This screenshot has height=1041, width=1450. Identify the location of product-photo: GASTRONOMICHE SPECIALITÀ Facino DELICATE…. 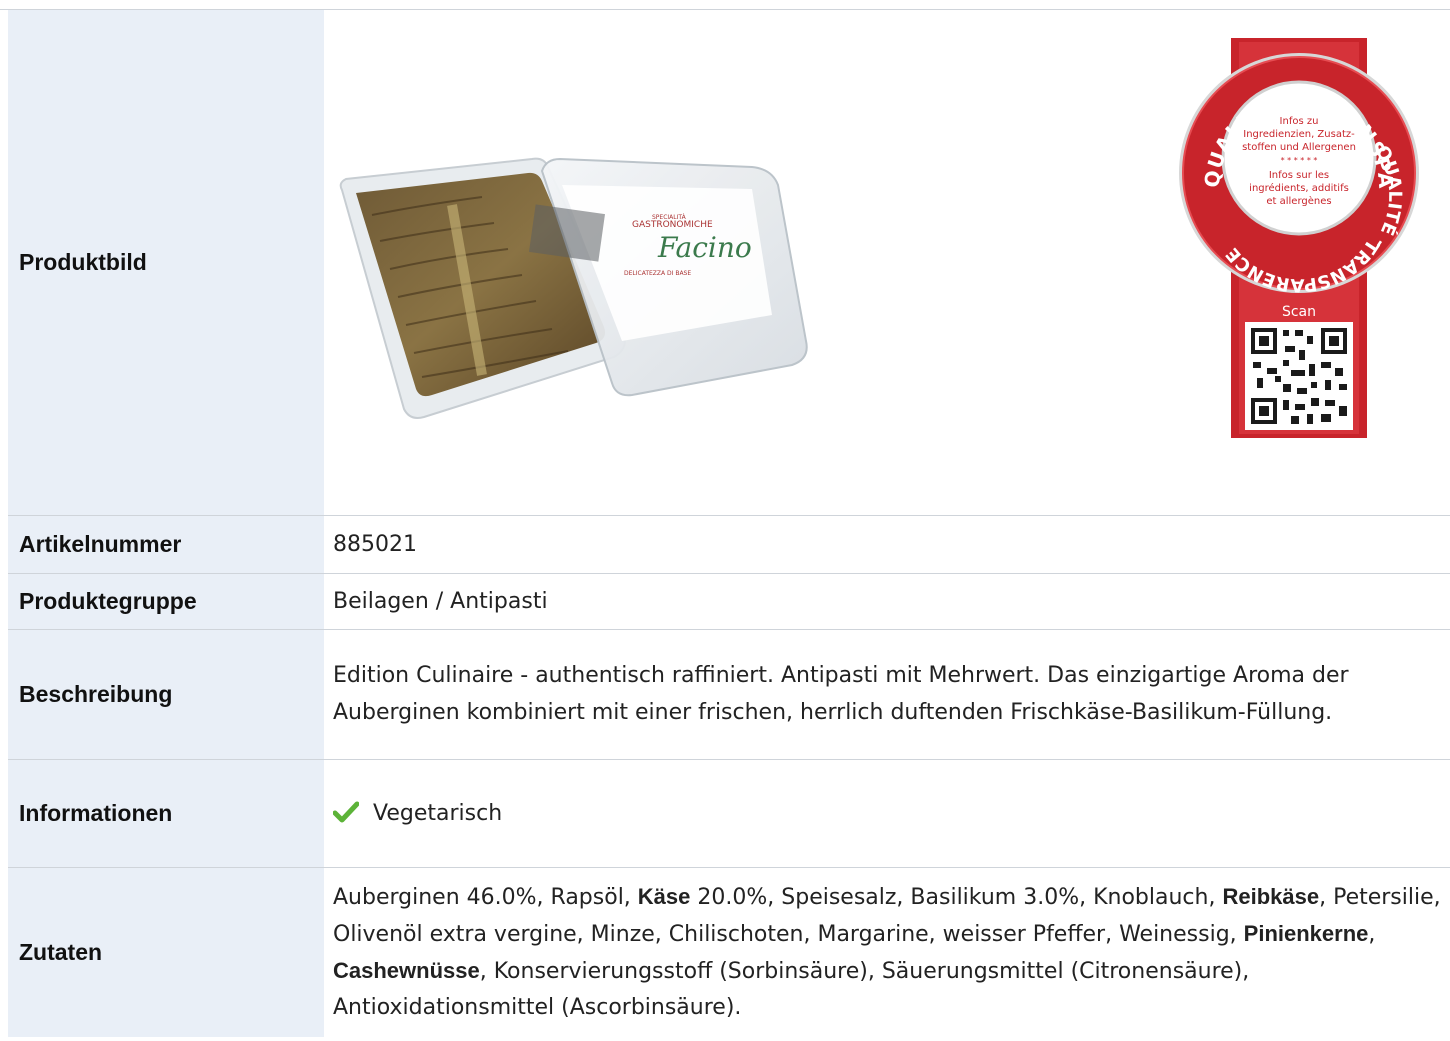
(573, 288).